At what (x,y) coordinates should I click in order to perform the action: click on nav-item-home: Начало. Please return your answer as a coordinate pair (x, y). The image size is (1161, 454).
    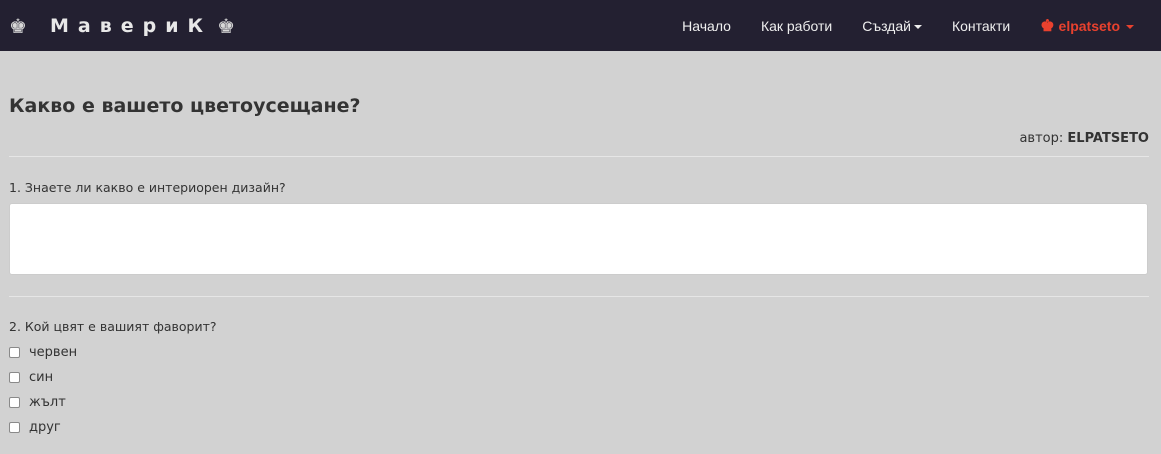
    Looking at the image, I should click on (706, 25).